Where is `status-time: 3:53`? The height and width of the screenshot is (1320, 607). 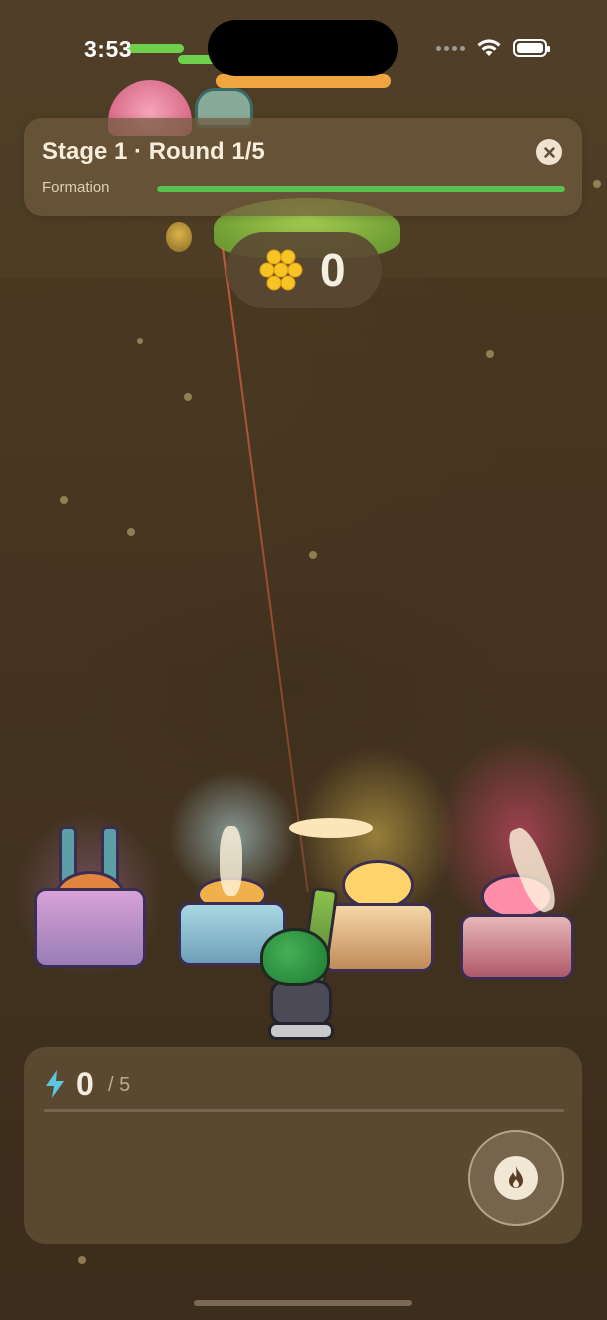
status-time: 3:53 is located at coordinates (108, 49).